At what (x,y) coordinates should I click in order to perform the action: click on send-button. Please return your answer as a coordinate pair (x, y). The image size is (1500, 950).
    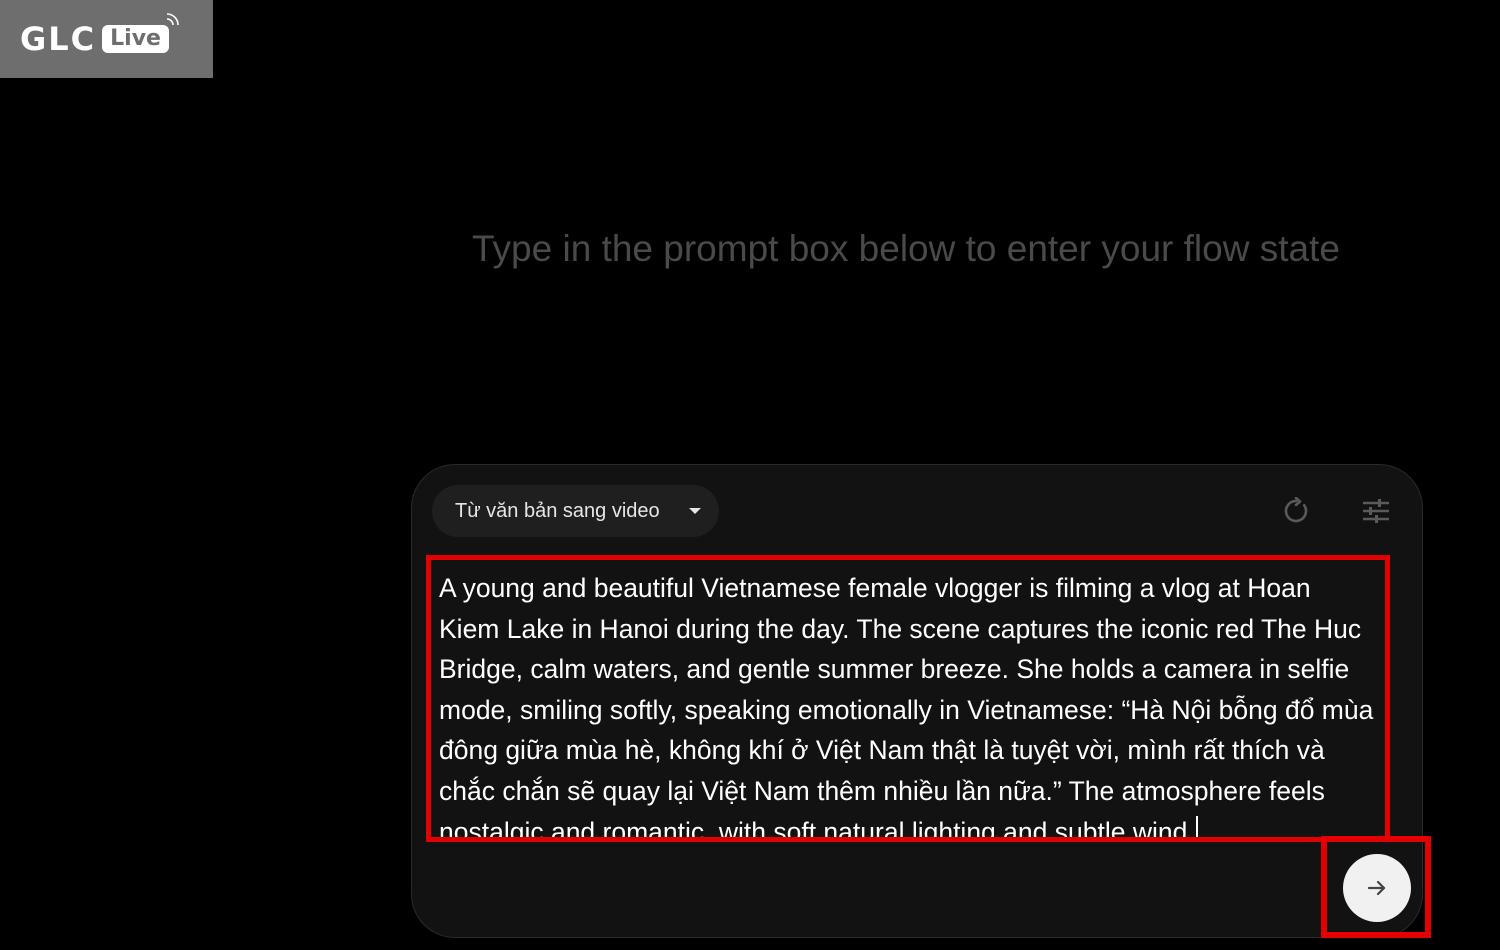
    Looking at the image, I should click on (1377, 888).